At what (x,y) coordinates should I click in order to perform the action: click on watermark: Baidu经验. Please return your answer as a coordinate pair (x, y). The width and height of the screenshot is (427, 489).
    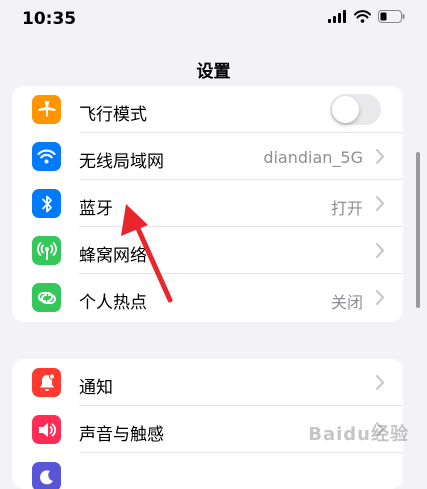
    Looking at the image, I should click on (358, 434).